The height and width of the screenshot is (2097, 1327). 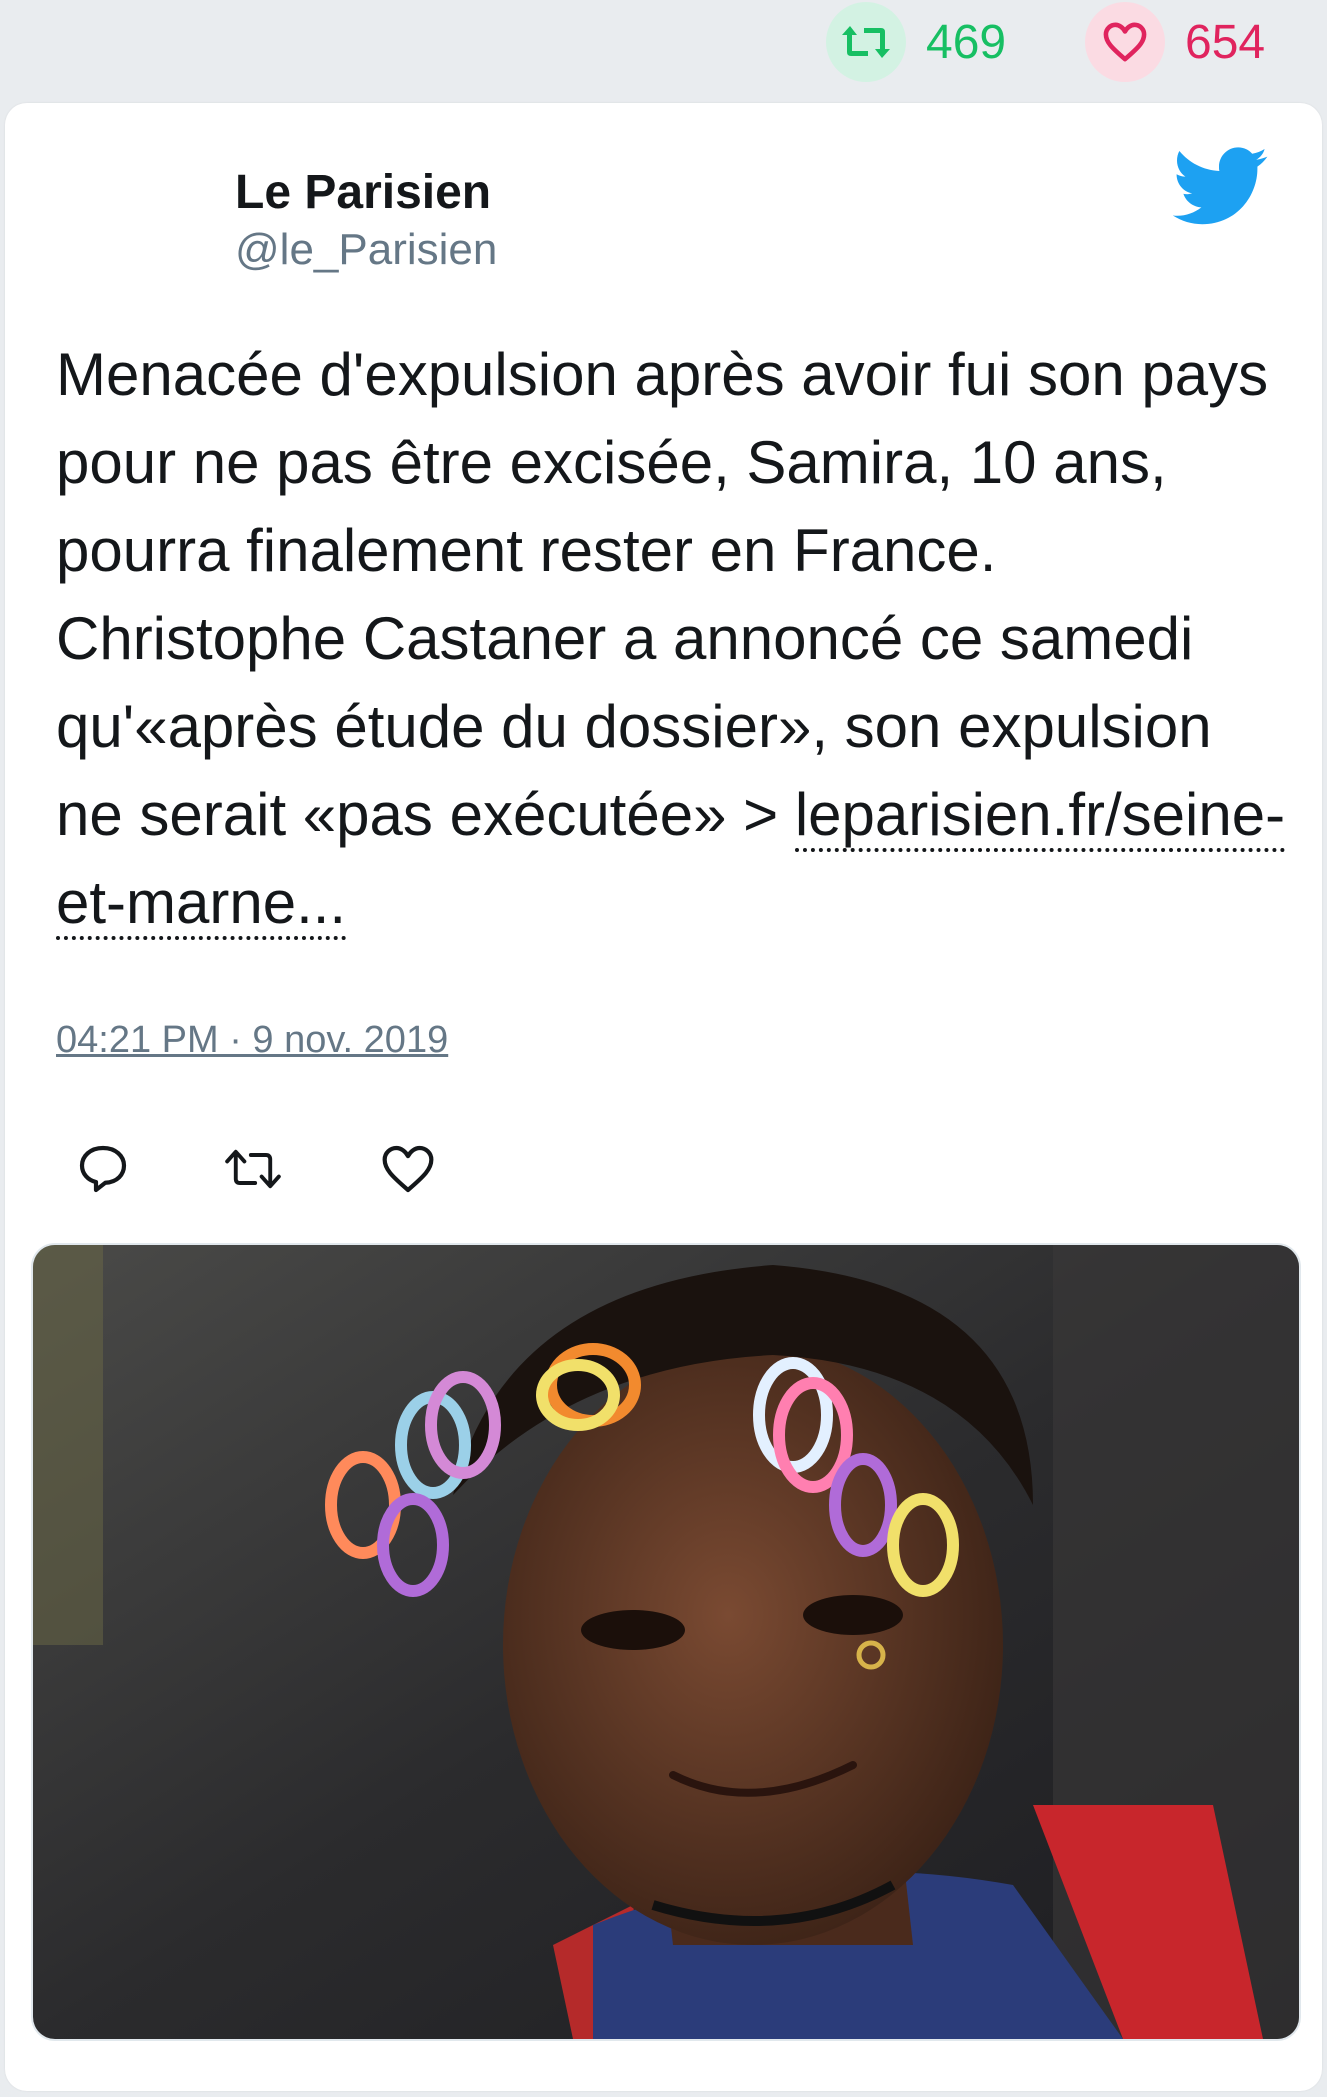 I want to click on stats-bar: 469 654, so click(x=663, y=50).